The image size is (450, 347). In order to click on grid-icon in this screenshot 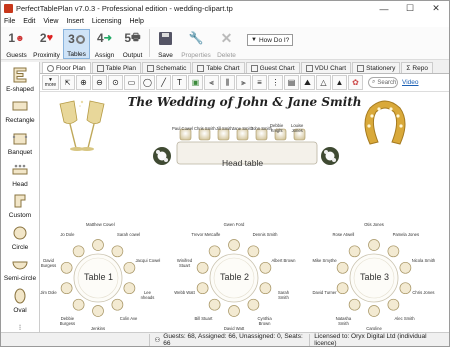, I will do `click(254, 68)`.